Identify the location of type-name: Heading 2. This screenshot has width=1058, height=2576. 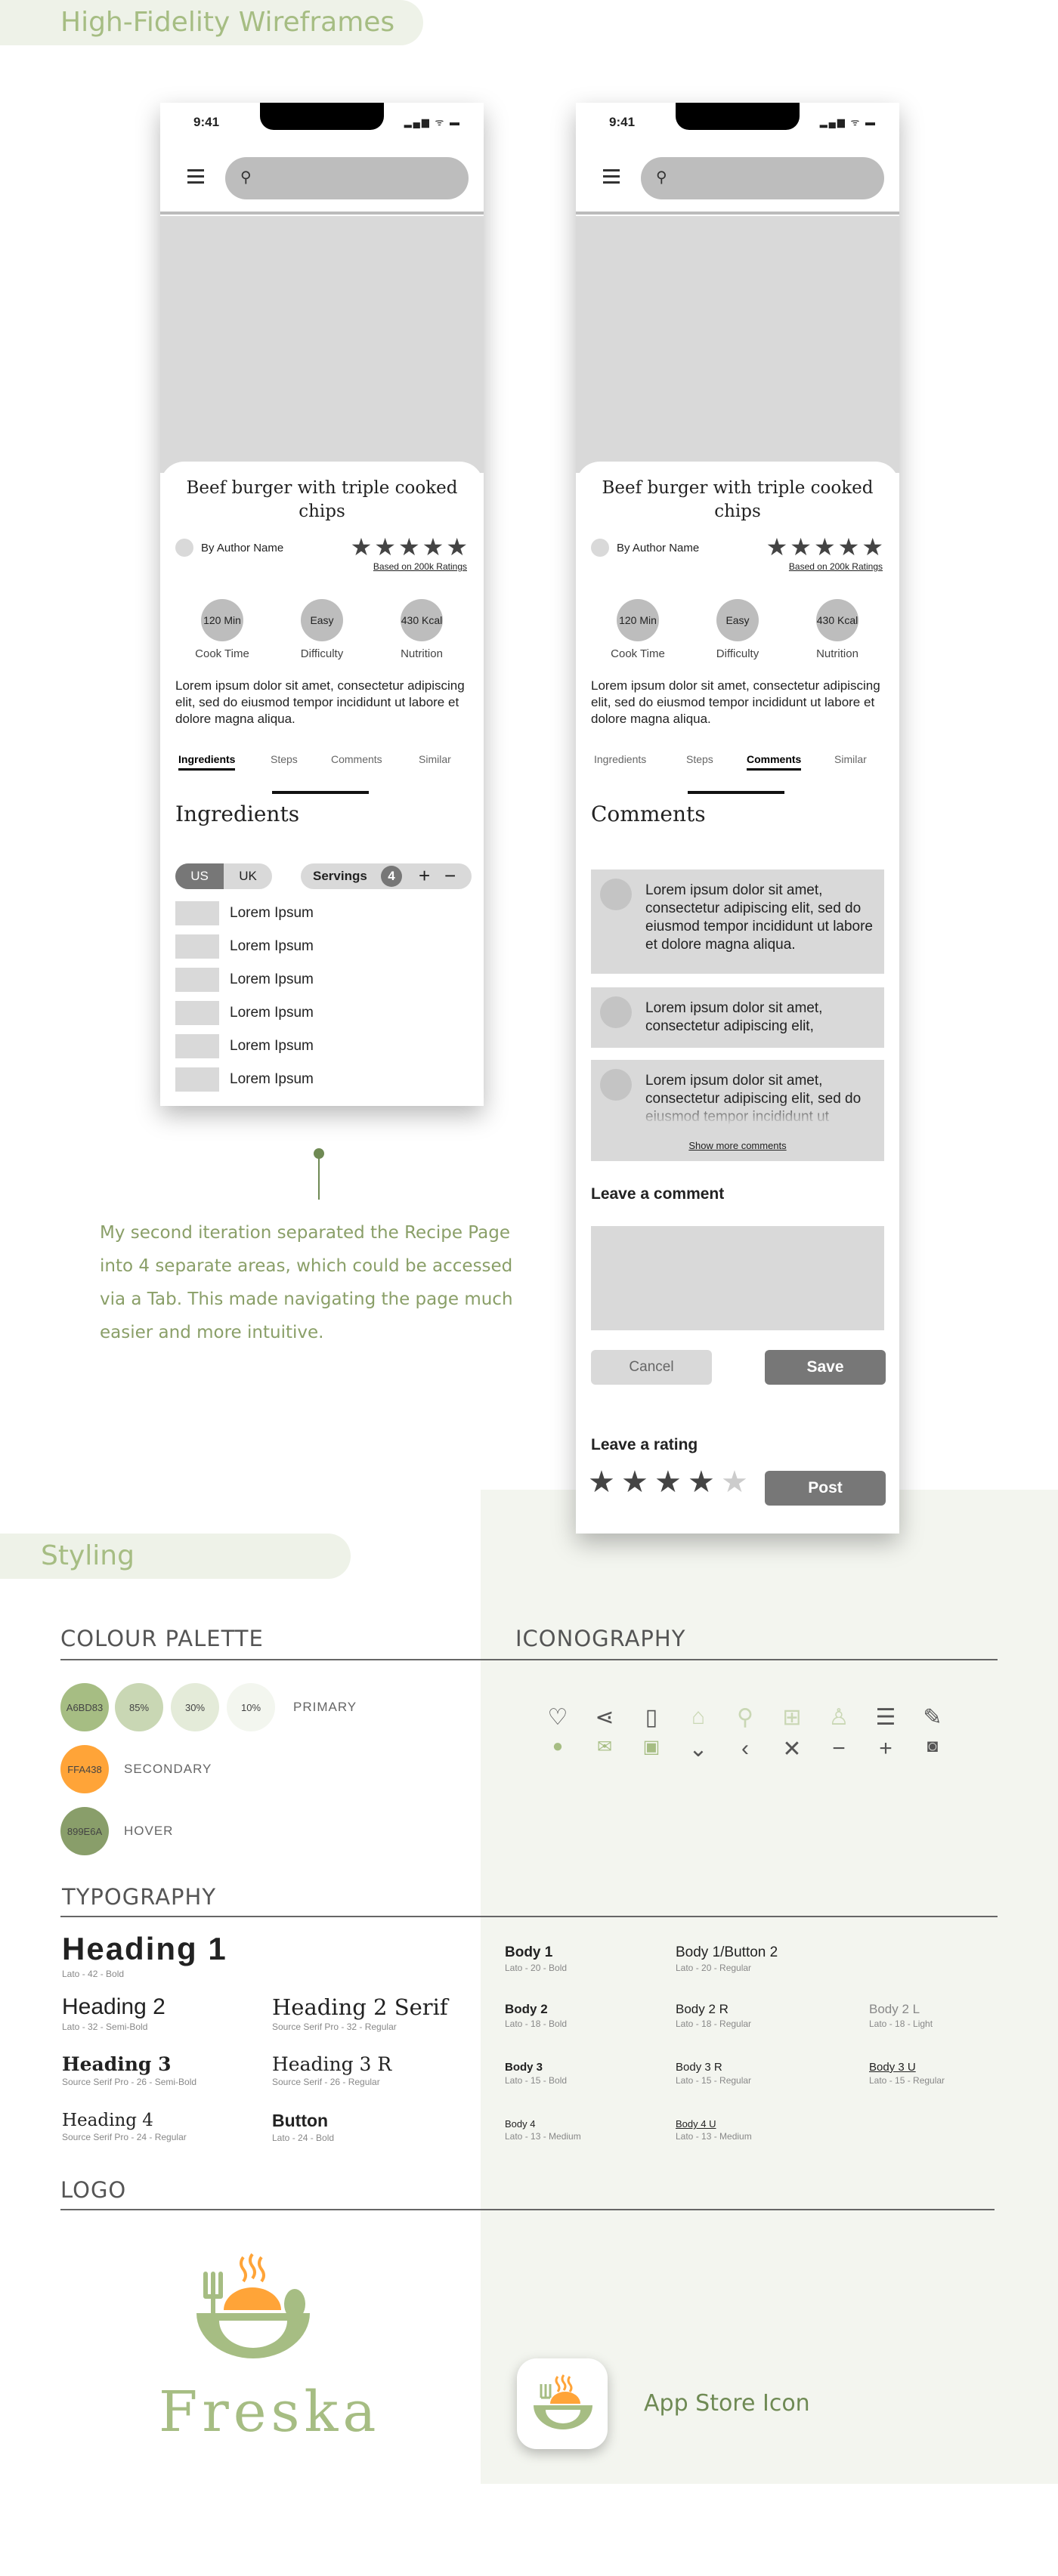
(114, 2006).